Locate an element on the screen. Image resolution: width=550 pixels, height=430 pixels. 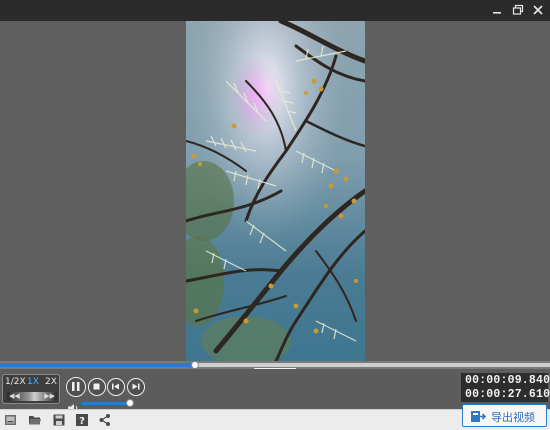
export-video-label: 导出视频 is located at coordinates (513, 417).